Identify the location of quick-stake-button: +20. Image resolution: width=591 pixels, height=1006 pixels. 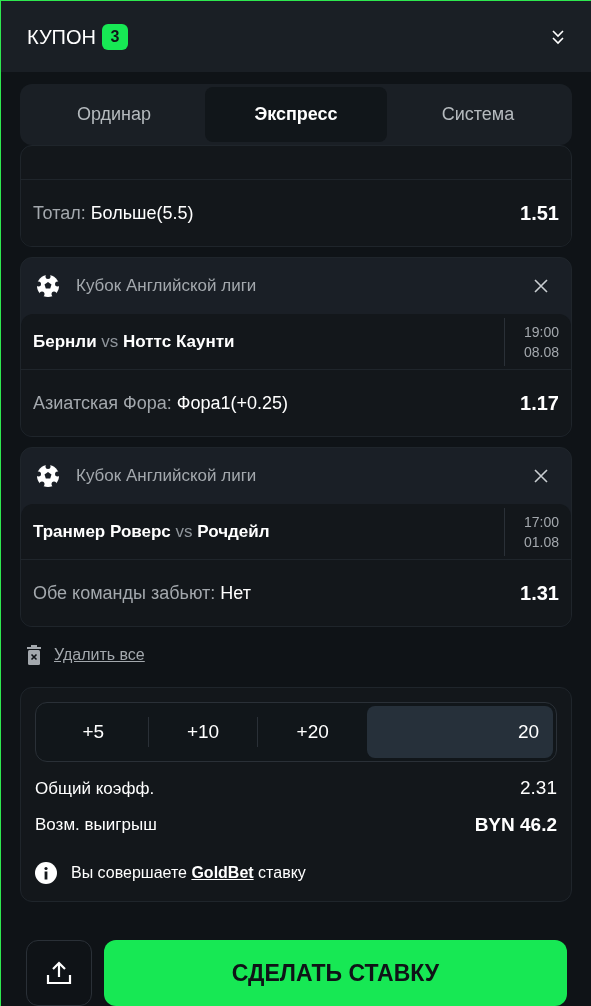
(312, 732).